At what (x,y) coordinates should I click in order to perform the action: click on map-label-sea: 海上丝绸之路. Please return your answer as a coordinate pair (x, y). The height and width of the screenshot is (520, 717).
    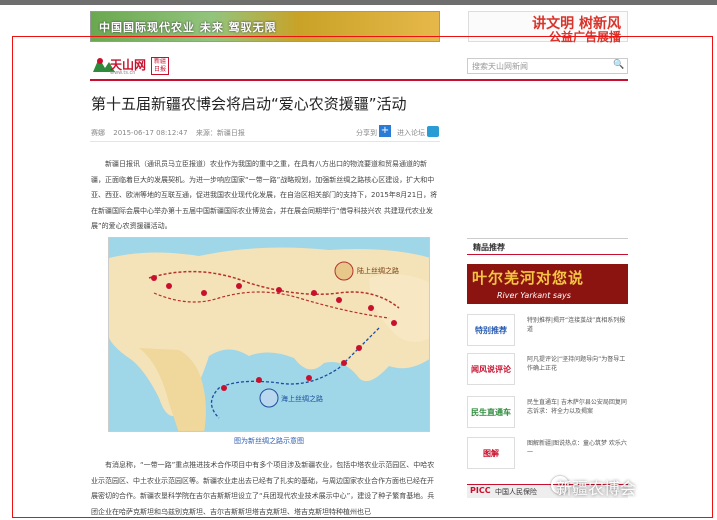
    Looking at the image, I should click on (302, 399).